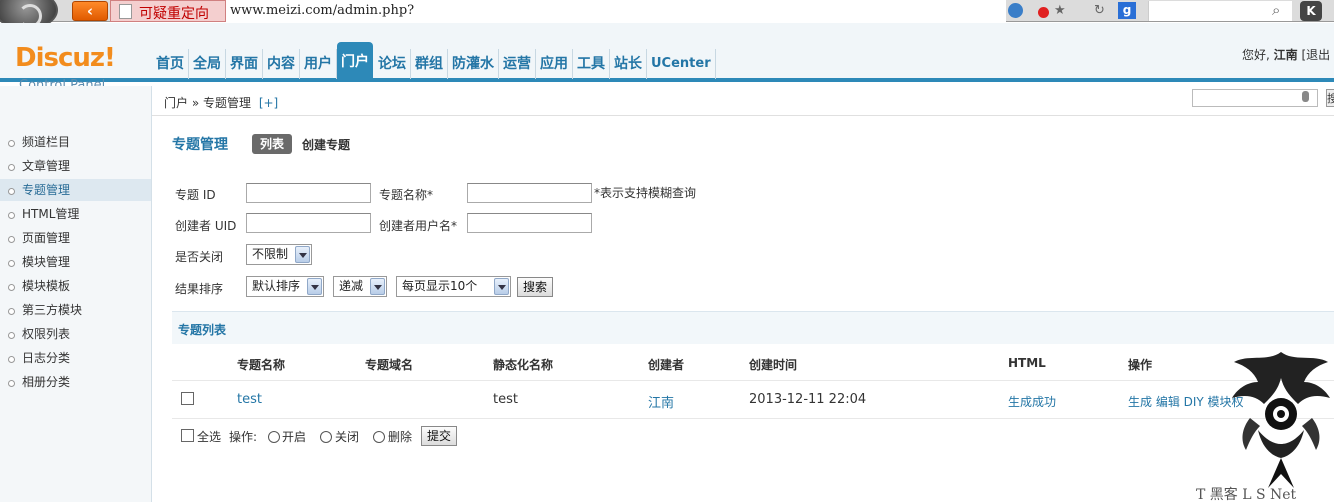 This screenshot has width=1334, height=502. I want to click on redirect-warning: 可疑重定向, so click(168, 11).